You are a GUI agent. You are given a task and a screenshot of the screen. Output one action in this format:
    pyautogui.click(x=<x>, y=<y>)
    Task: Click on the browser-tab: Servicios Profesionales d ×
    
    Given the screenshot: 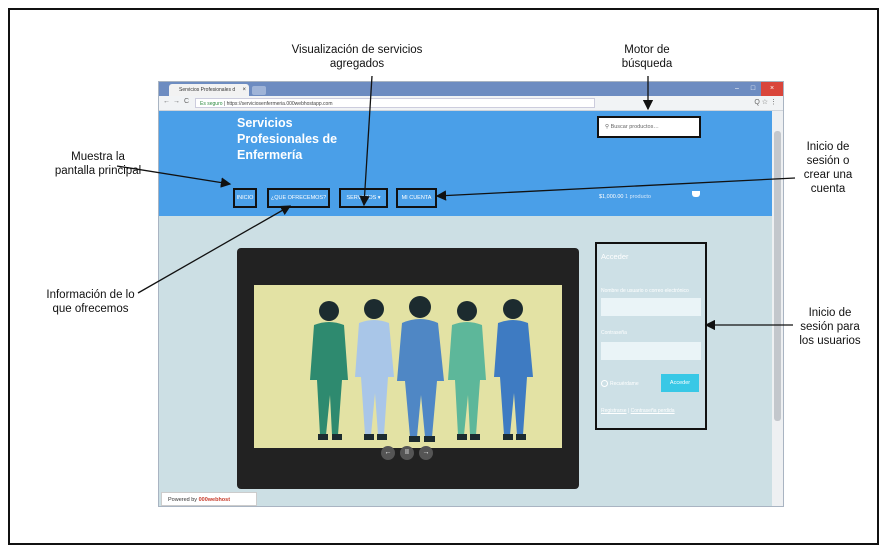 What is the action you would take?
    pyautogui.click(x=209, y=90)
    